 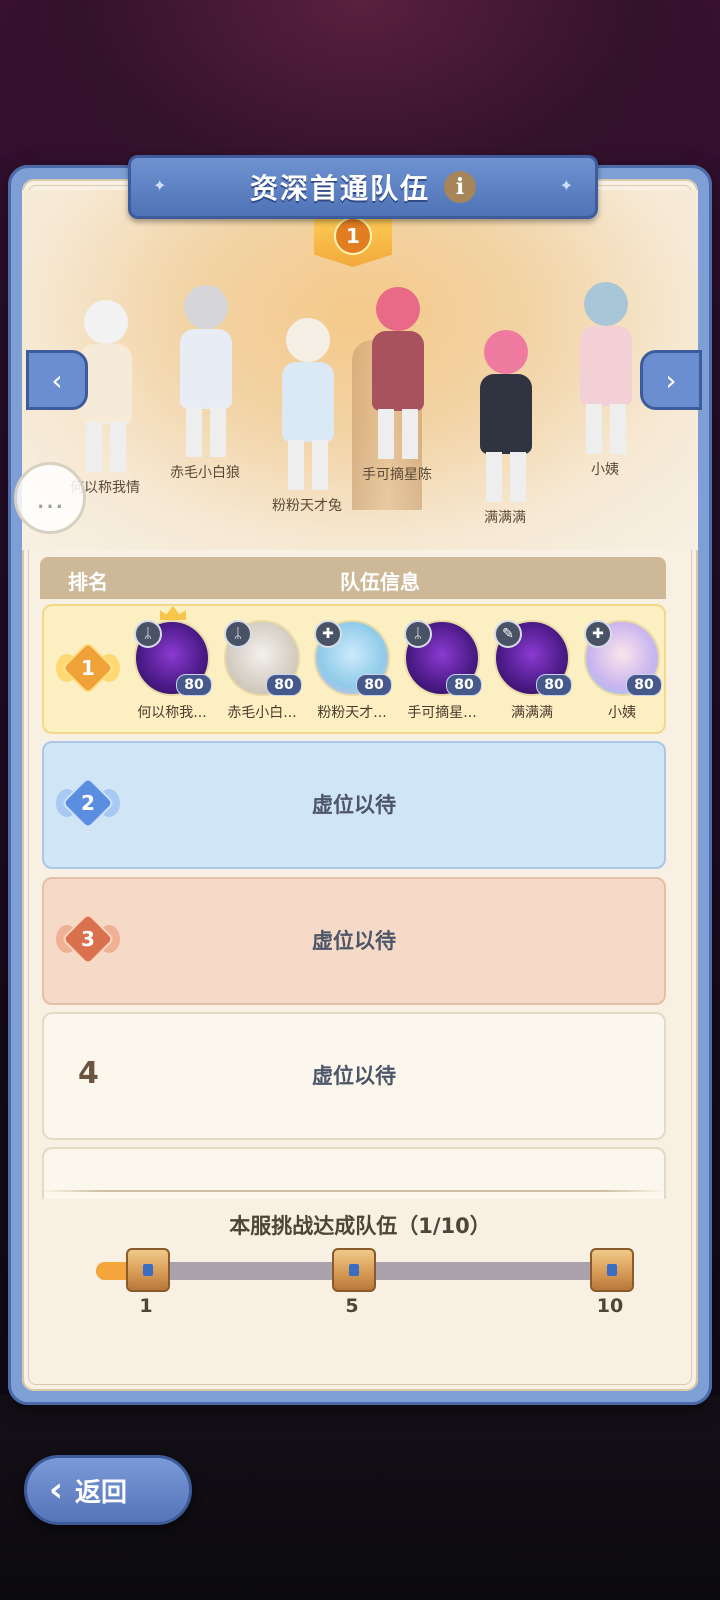 I want to click on crown-icon, so click(x=173, y=613).